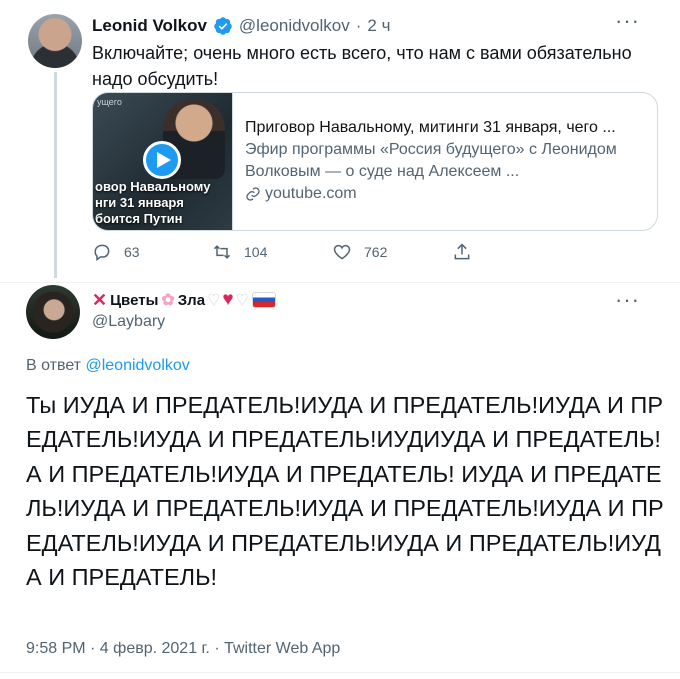 Image resolution: width=680 pixels, height=679 pixels. I want to click on retweet-count: 104, so click(256, 252).